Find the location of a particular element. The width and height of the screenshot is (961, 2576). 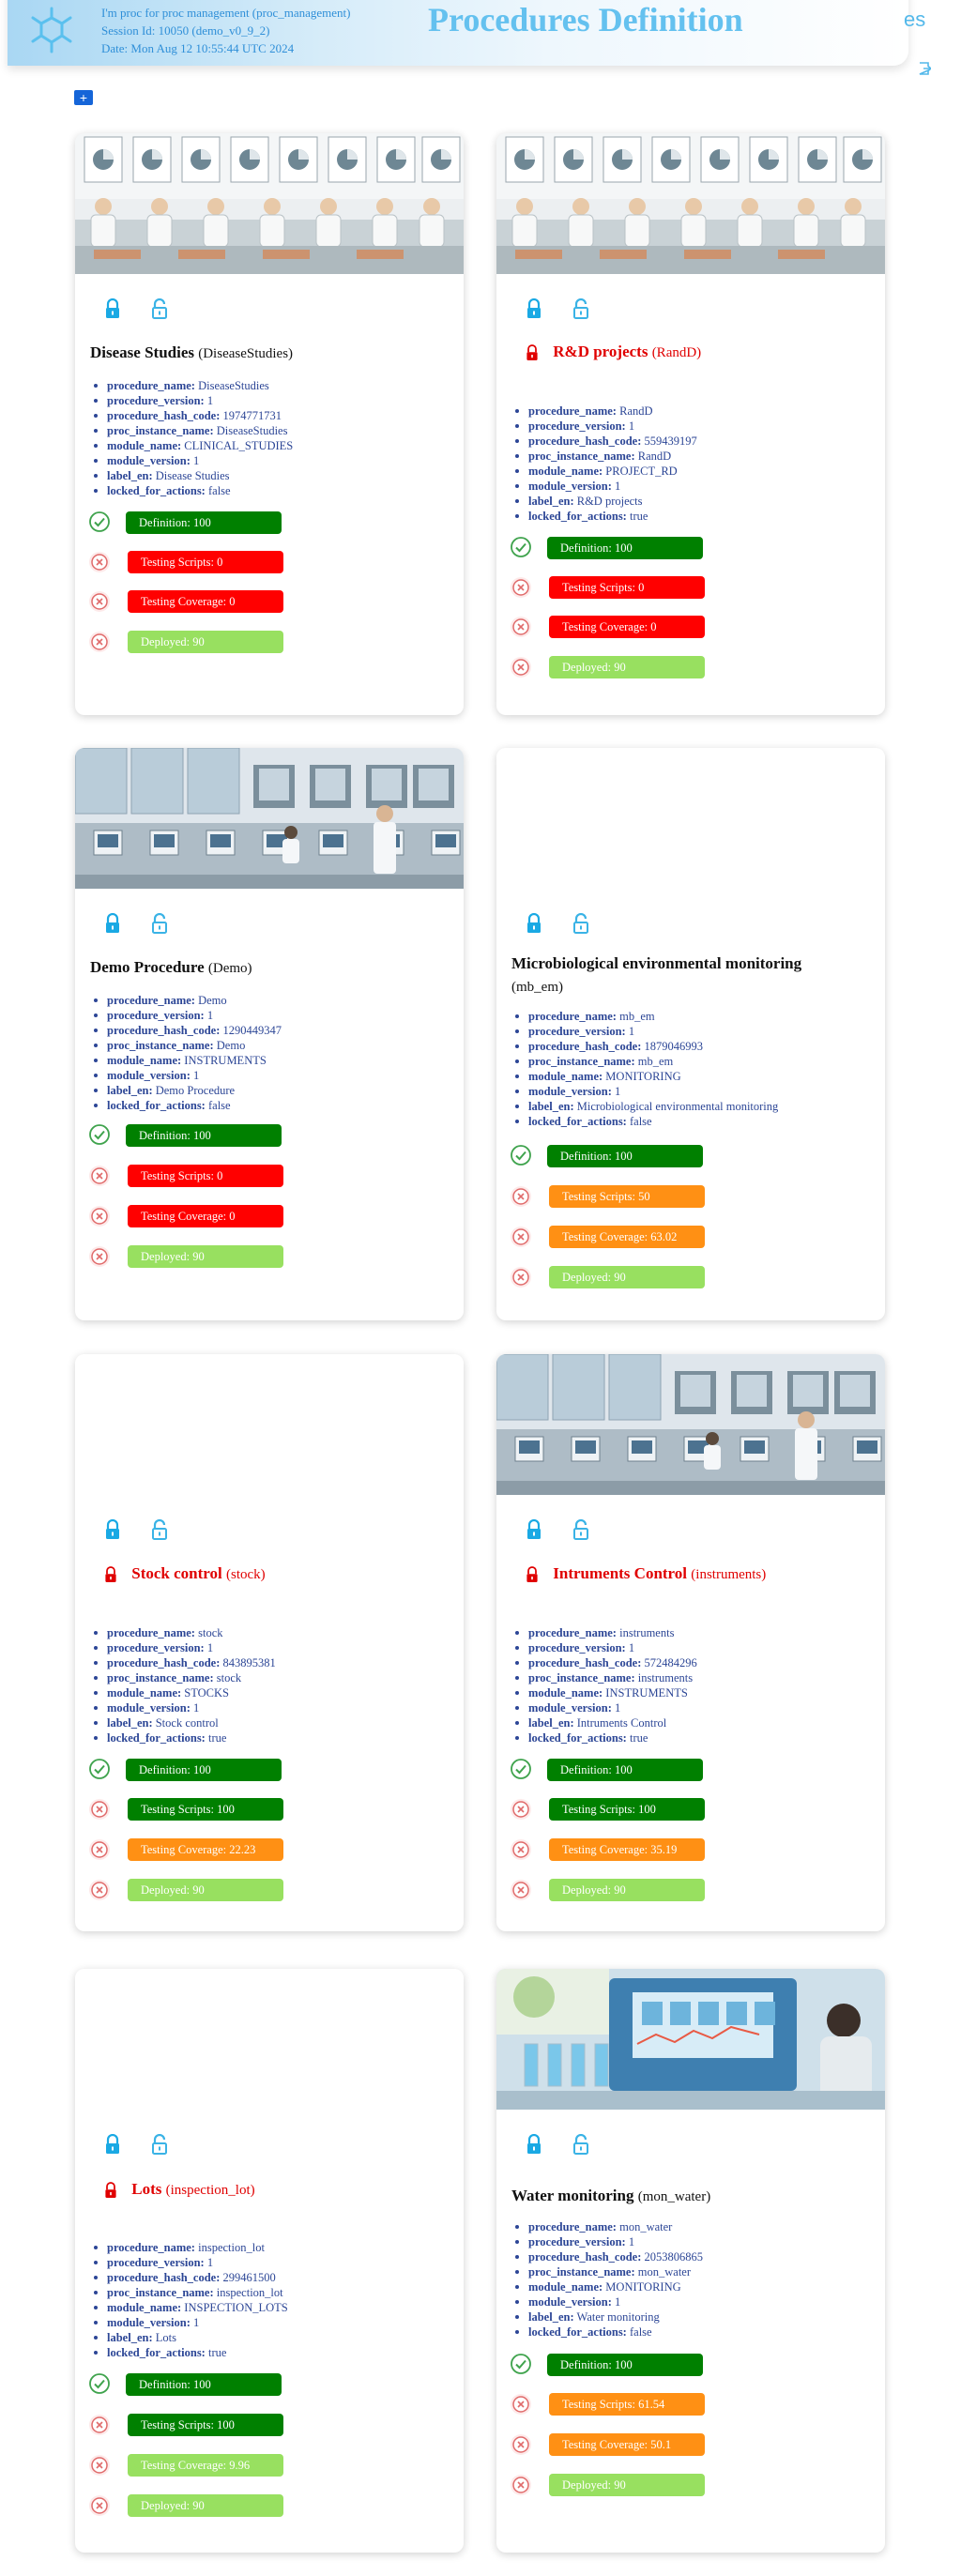

property-value: 572484296 is located at coordinates (670, 1662).